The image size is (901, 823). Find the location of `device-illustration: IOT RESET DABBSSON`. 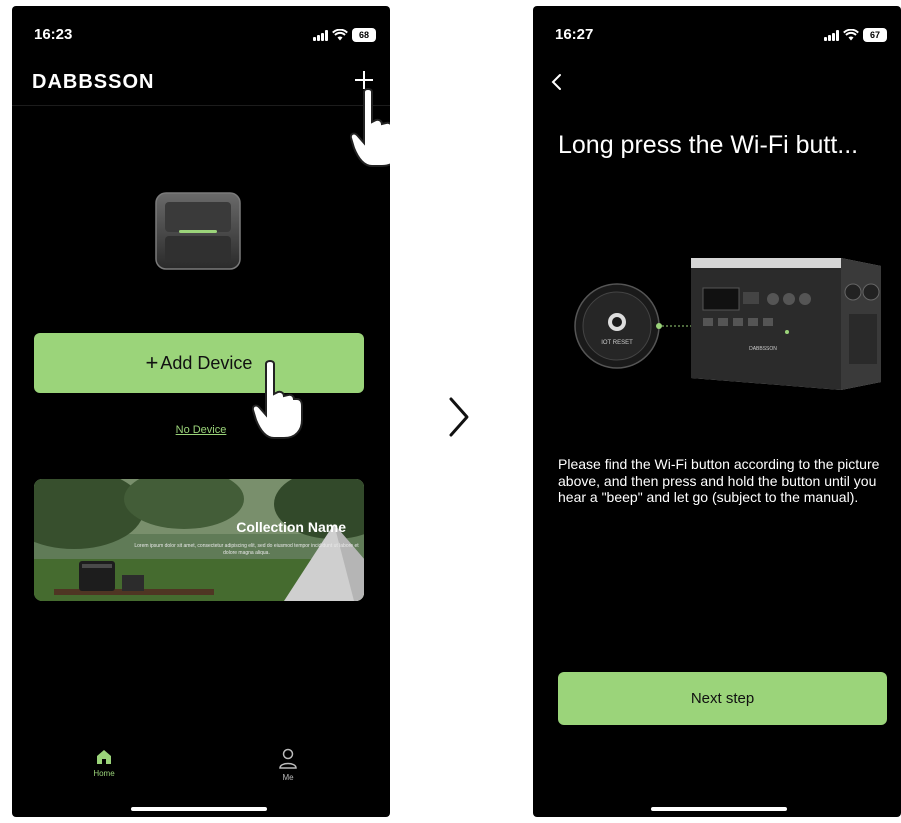

device-illustration: IOT RESET DABBSSON is located at coordinates (731, 319).